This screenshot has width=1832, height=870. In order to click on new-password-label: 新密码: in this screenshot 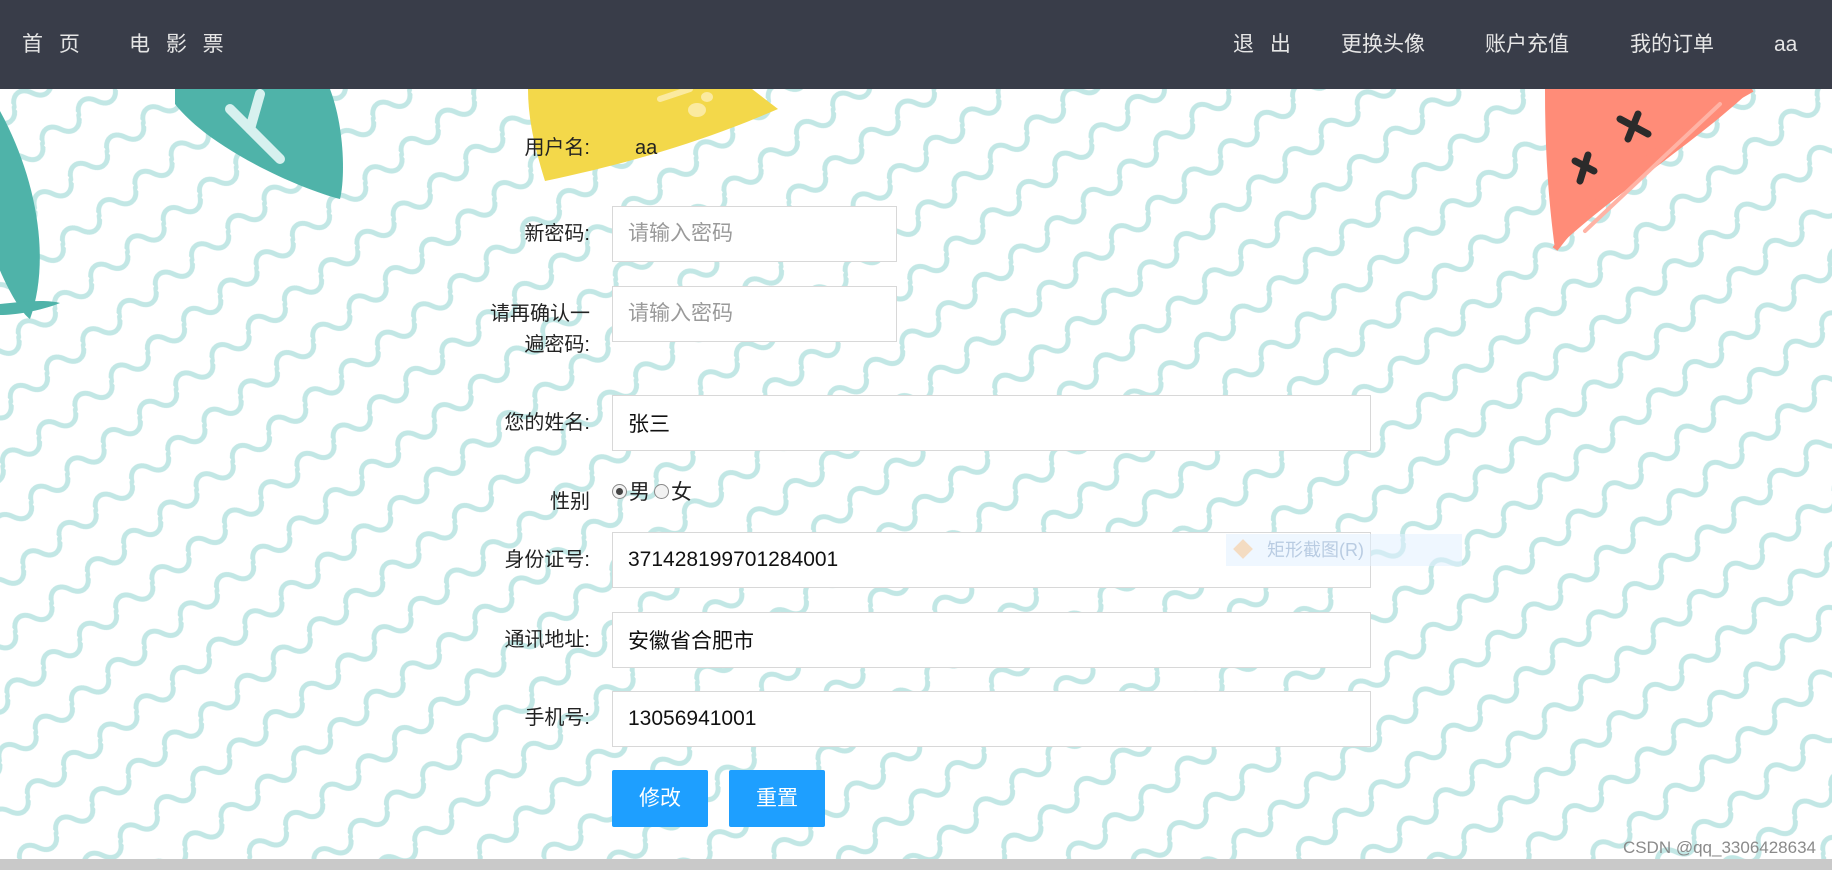, I will do `click(557, 234)`.